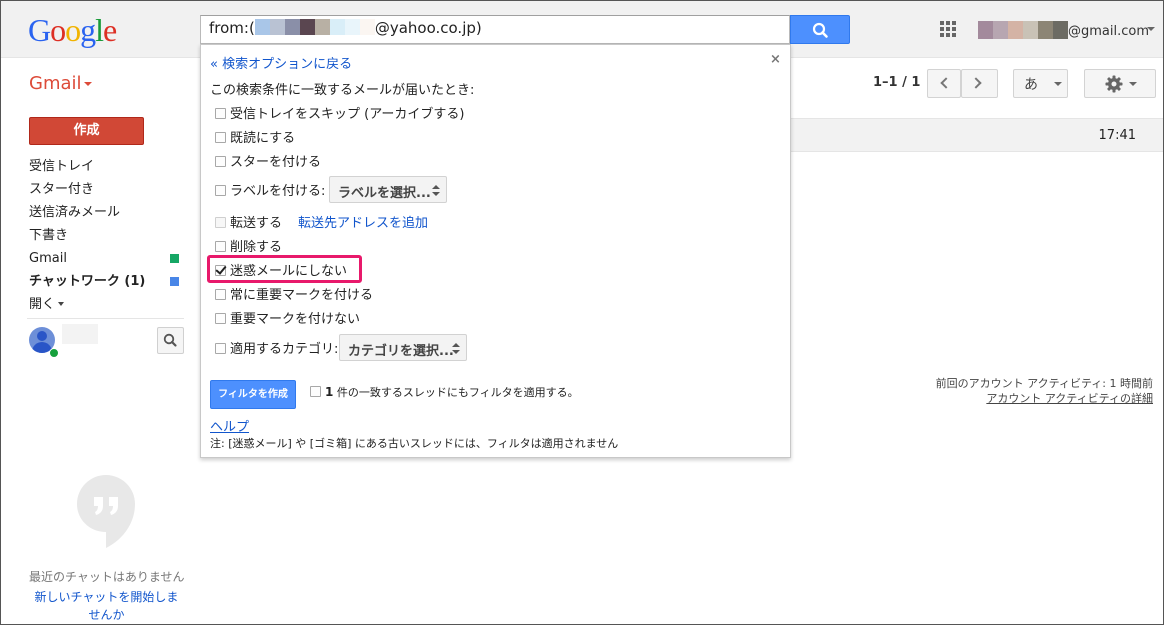  Describe the element at coordinates (106, 166) in the screenshot. I see `sidebar-item-inbox: 受信トレイ` at that location.